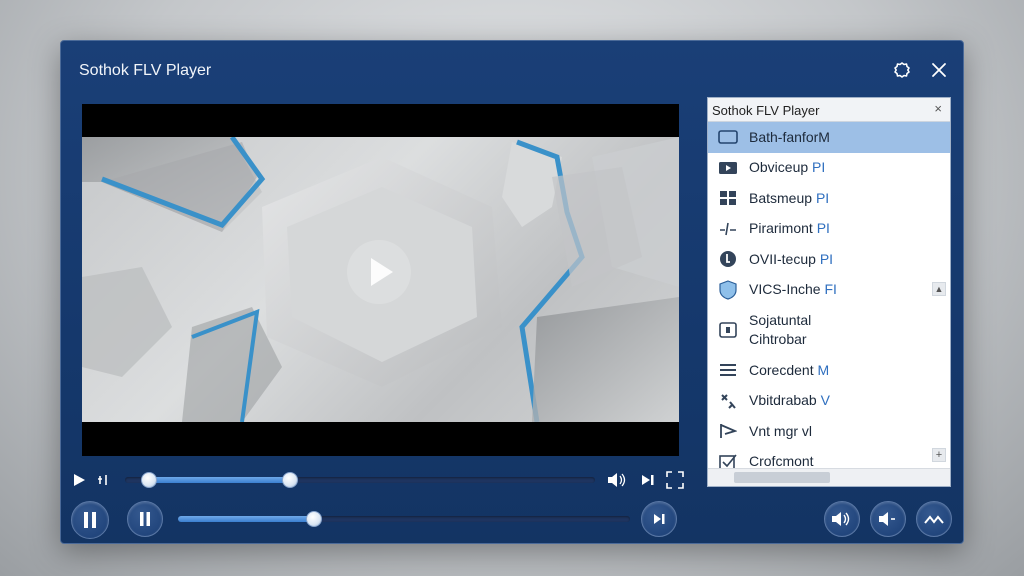 This screenshot has height=576, width=1024. What do you see at coordinates (829, 431) in the screenshot?
I see `playlist-item: Vnt mgr vl` at bounding box center [829, 431].